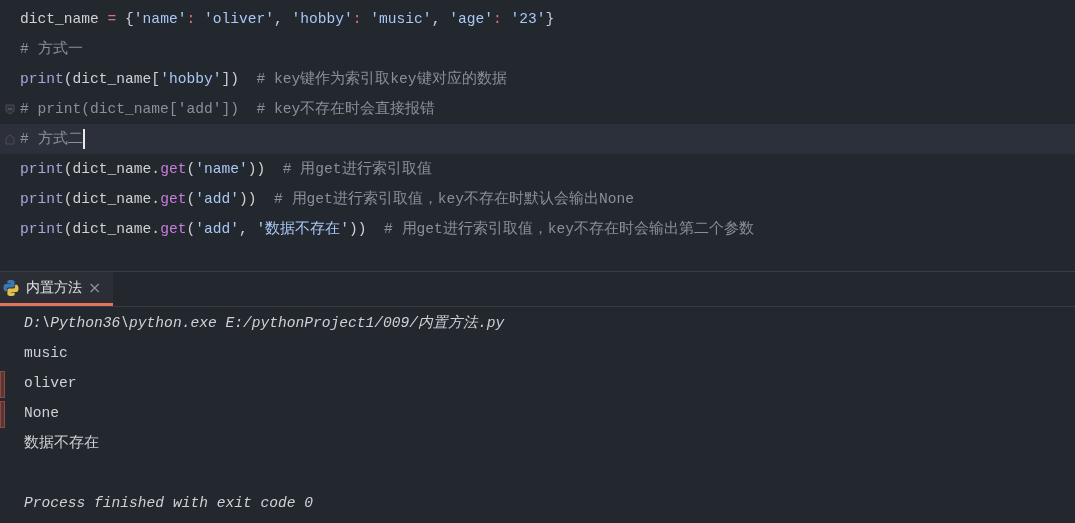 The height and width of the screenshot is (523, 1075). I want to click on code-line: # 方式一, so click(51, 49).